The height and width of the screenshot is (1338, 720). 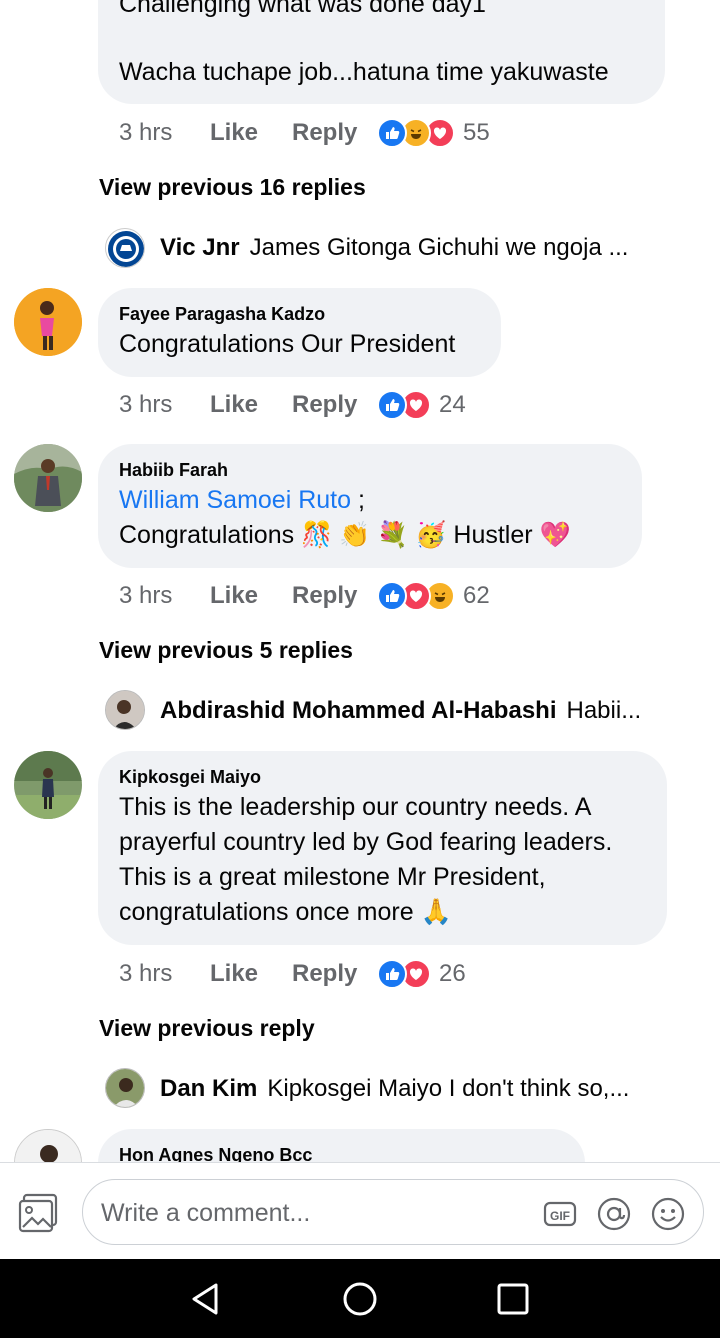 I want to click on comment-input, so click(x=316, y=1213).